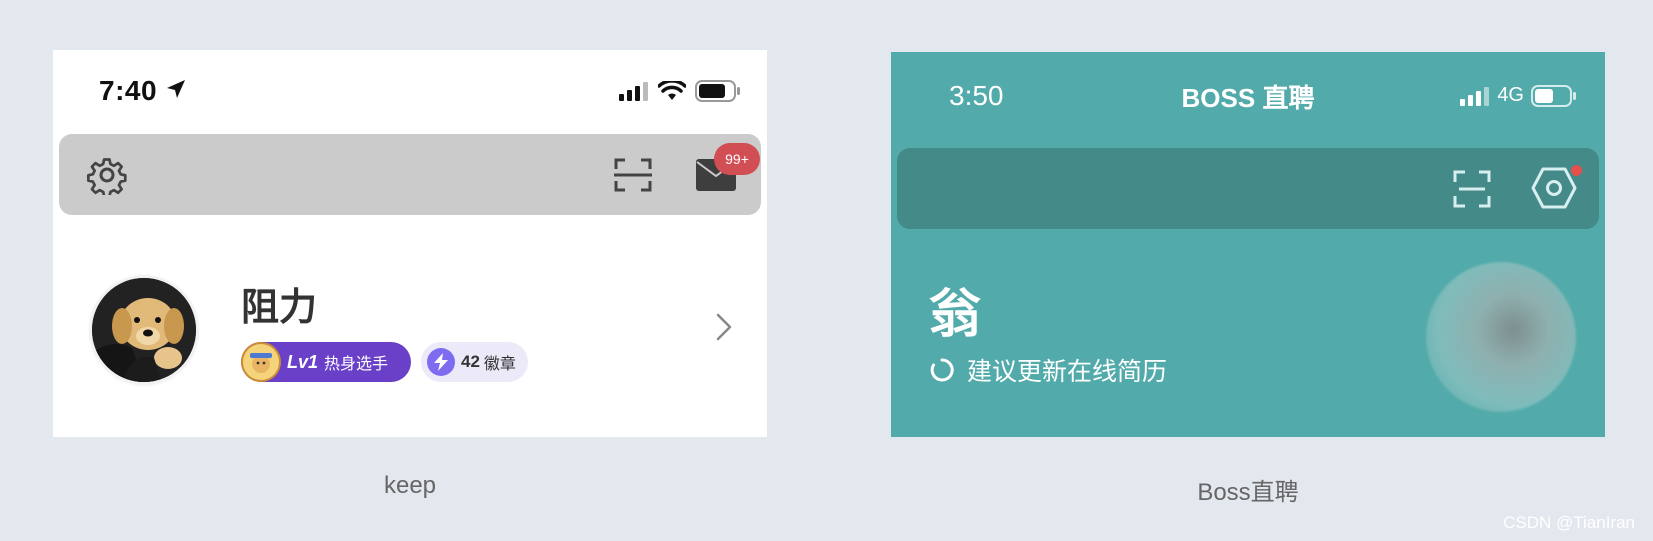 The height and width of the screenshot is (541, 1653). What do you see at coordinates (955, 315) in the screenshot?
I see `profile-name: 翁` at bounding box center [955, 315].